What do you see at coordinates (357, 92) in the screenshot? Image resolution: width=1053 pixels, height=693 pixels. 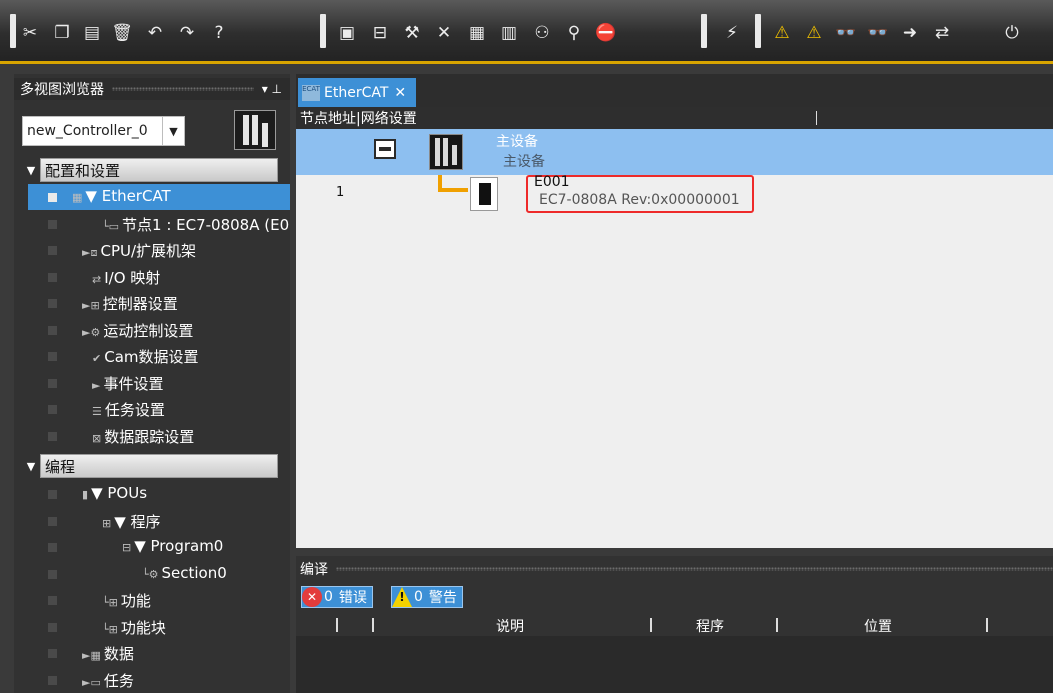 I see `tab-ethercat: ECAT EtherCAT ✕` at bounding box center [357, 92].